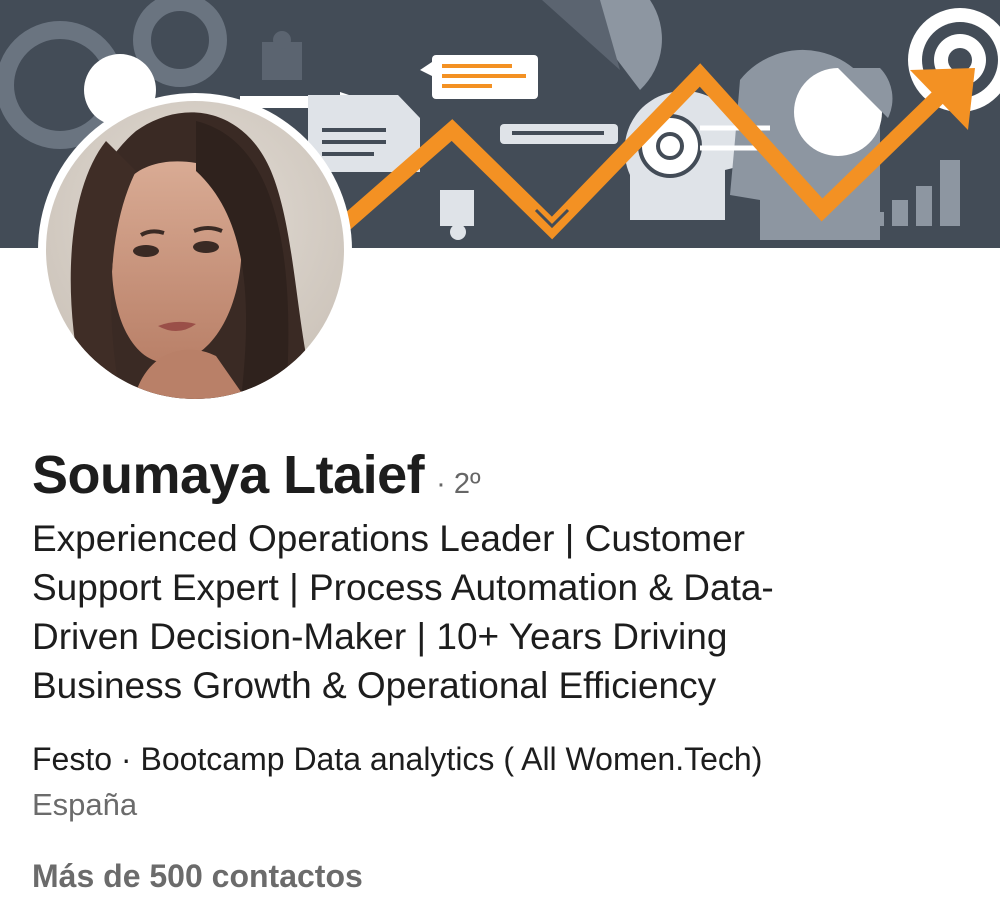  I want to click on headline-line: Business Growth & Operational Efficiency, so click(374, 685).